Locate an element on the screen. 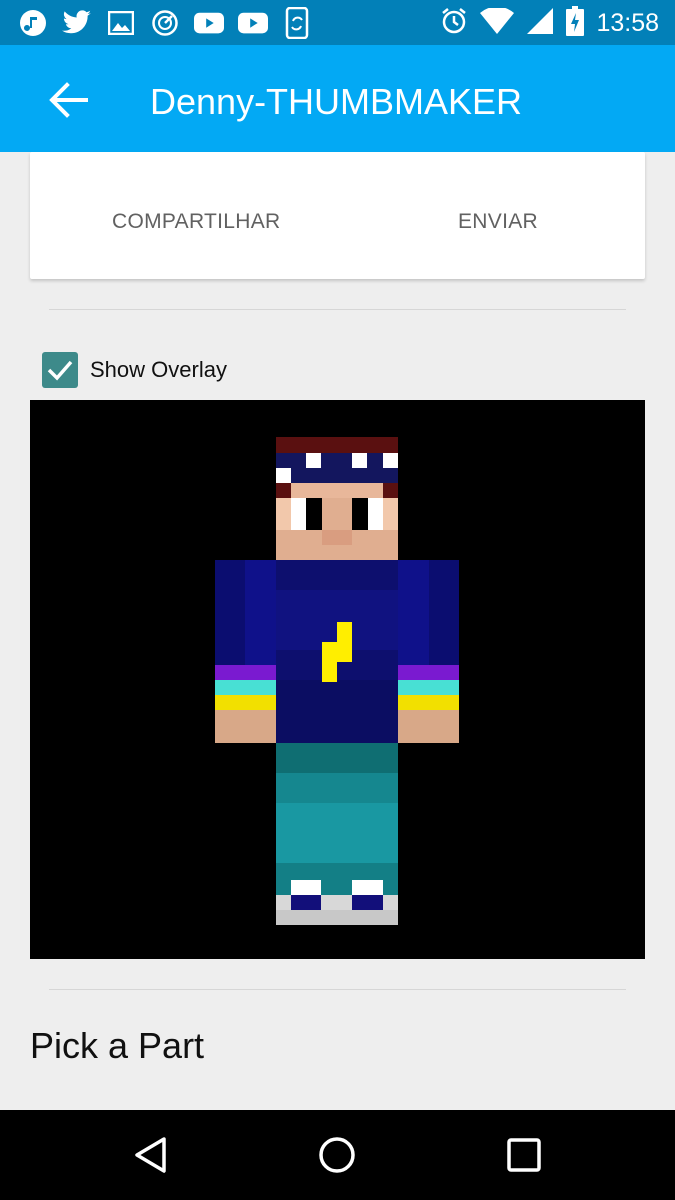 This screenshot has width=675, height=1200. app-bar: Denny-THUMBMAKER is located at coordinates (337, 98).